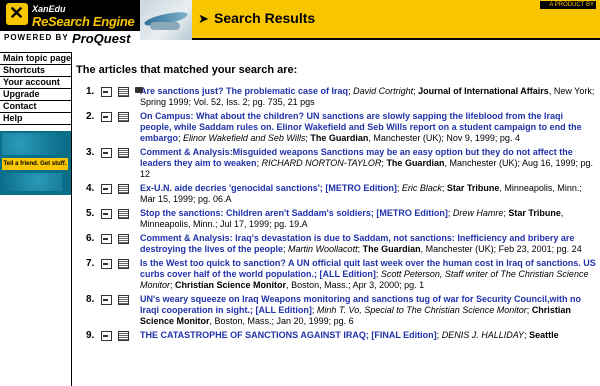  Describe the element at coordinates (17, 14) in the screenshot. I see `xanedu-x-icon` at that location.